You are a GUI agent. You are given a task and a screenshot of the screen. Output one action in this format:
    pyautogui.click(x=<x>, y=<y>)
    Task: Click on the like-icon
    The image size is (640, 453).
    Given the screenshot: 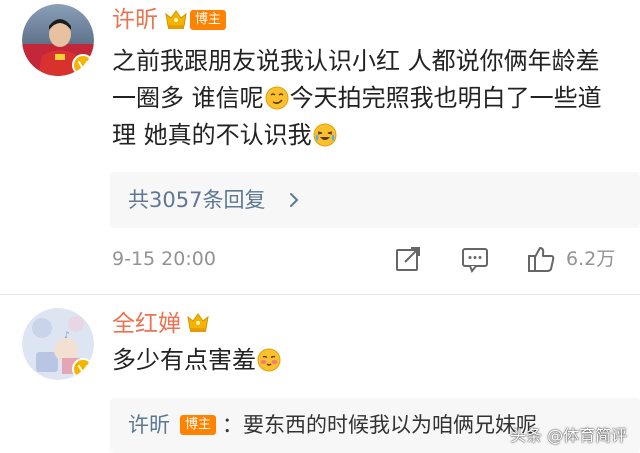 What is the action you would take?
    pyautogui.click(x=541, y=259)
    